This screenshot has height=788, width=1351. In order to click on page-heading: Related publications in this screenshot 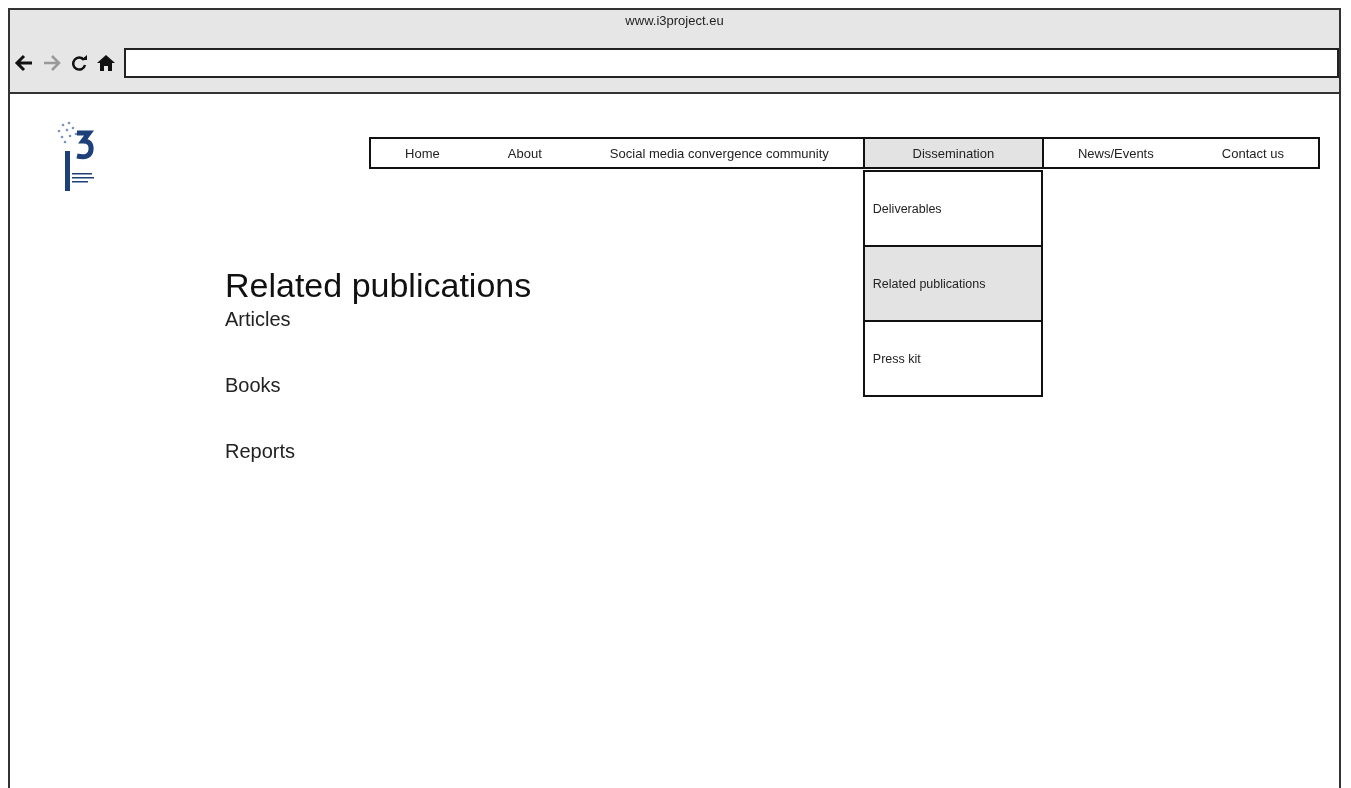, I will do `click(378, 285)`.